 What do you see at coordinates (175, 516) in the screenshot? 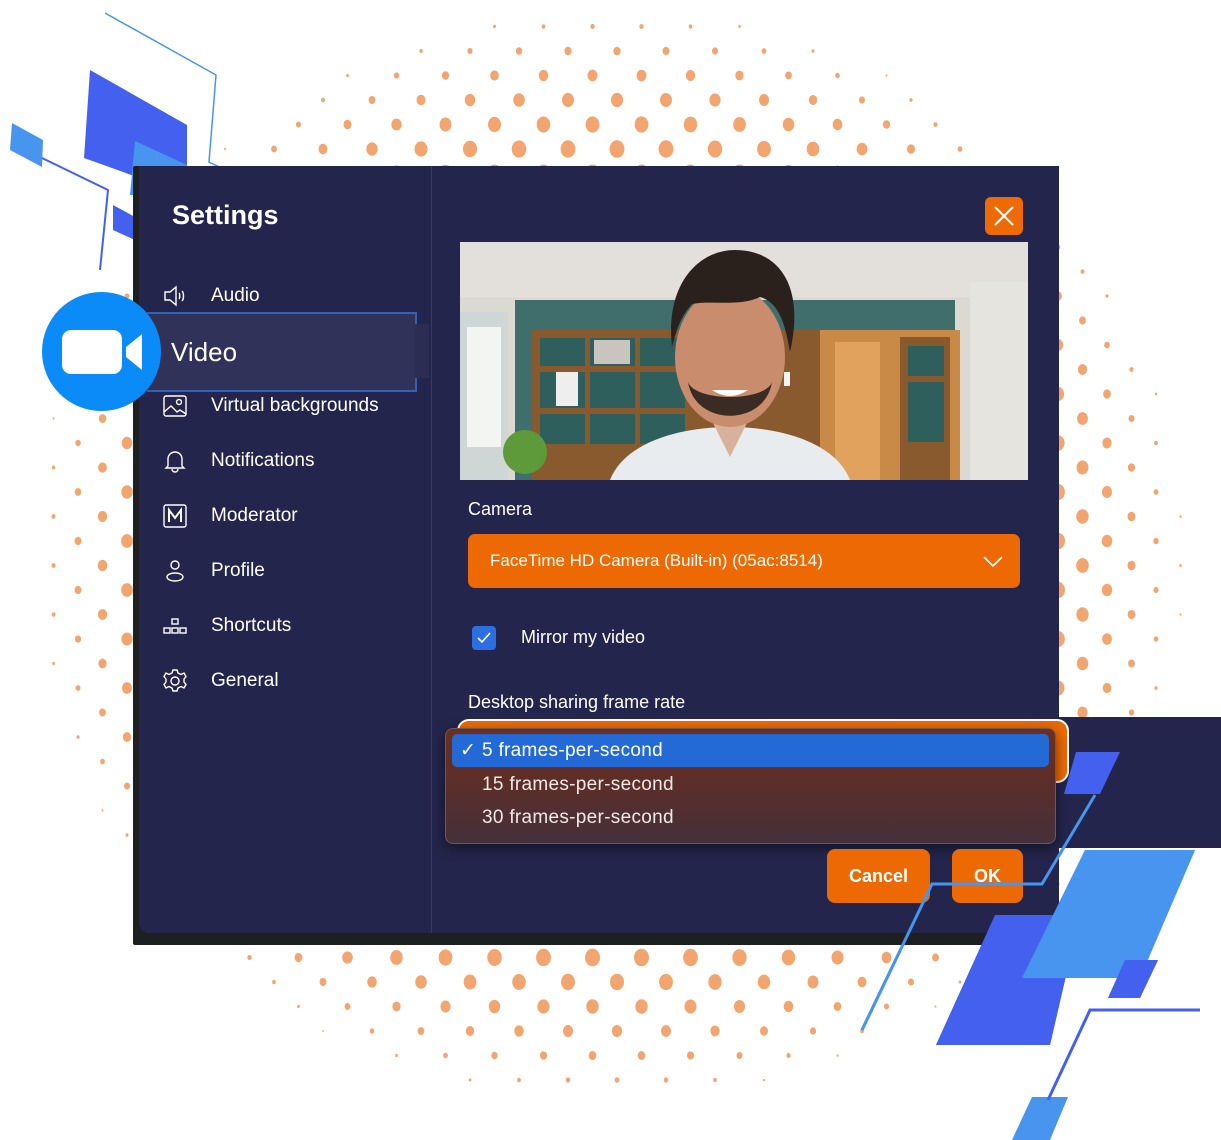
I see `moderator-m-icon` at bounding box center [175, 516].